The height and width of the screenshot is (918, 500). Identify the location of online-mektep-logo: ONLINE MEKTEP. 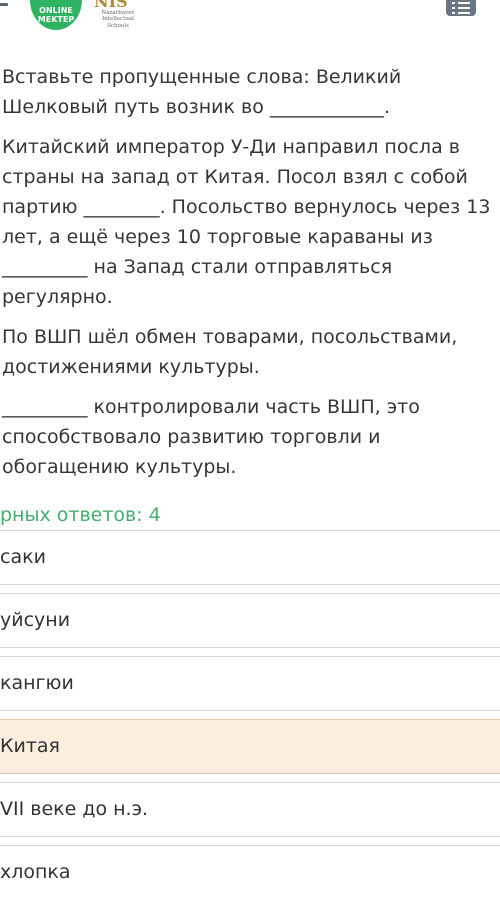
(56, 15).